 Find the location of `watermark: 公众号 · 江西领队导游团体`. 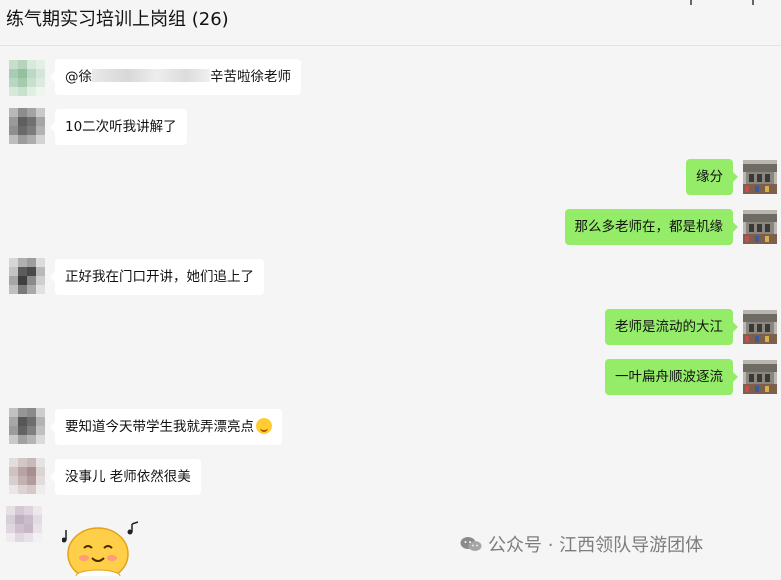

watermark: 公众号 · 江西领队导游团体 is located at coordinates (581, 544).